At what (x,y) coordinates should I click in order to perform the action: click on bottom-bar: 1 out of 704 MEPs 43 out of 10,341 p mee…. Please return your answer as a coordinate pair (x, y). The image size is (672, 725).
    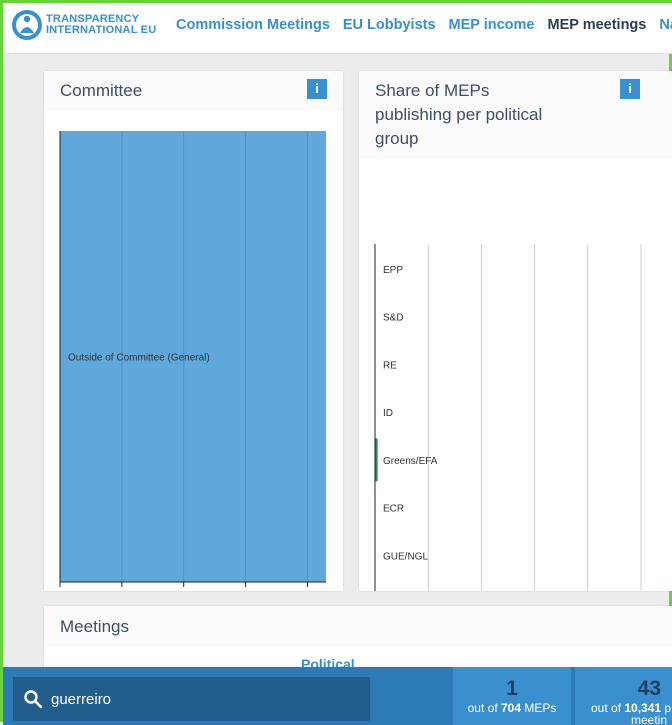
    Looking at the image, I should click on (337, 696).